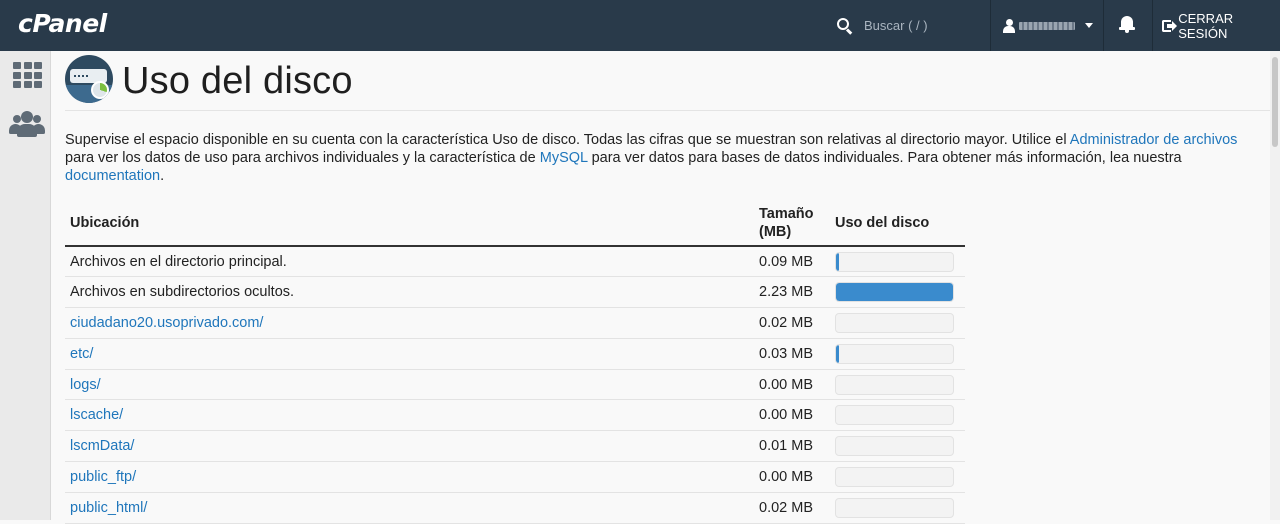 The image size is (1280, 524). I want to click on scrollbar, so click(1275, 285).